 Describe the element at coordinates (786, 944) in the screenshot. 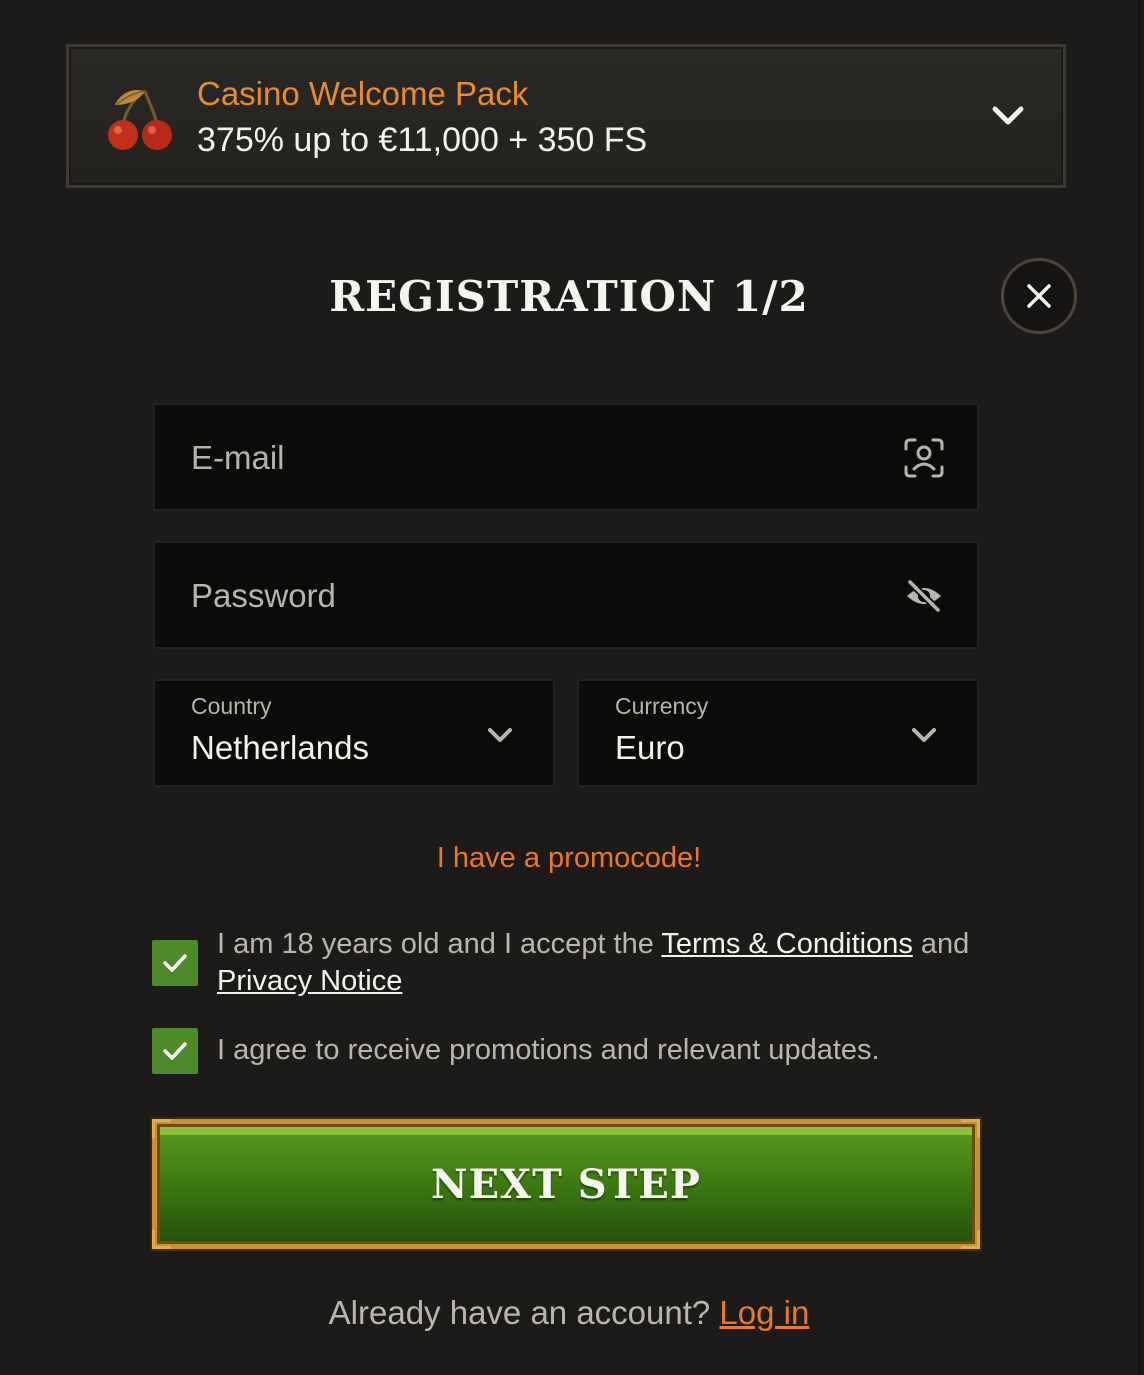

I see `terms-conditions-link: Terms & Conditions` at that location.